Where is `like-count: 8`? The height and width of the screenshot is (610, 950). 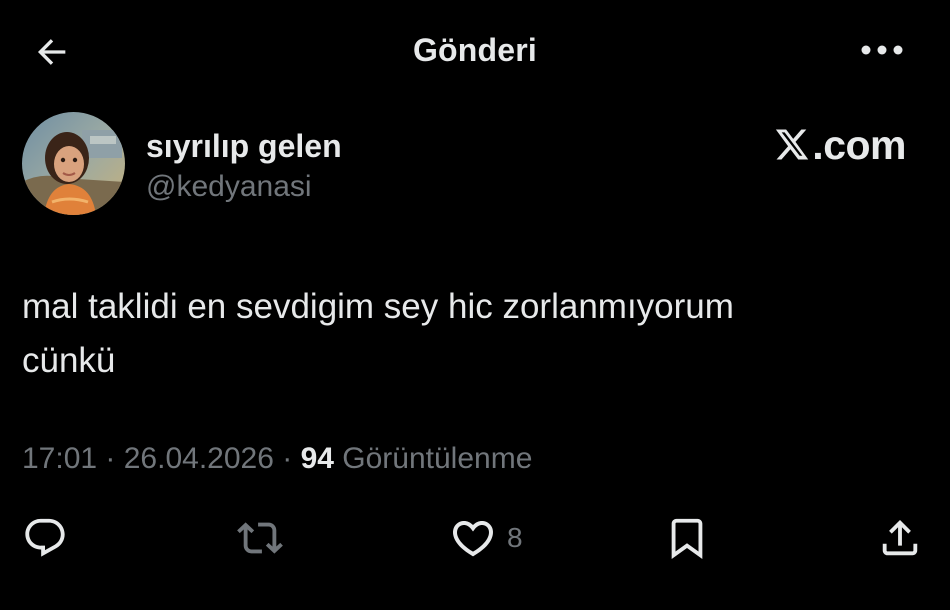
like-count: 8 is located at coordinates (515, 537).